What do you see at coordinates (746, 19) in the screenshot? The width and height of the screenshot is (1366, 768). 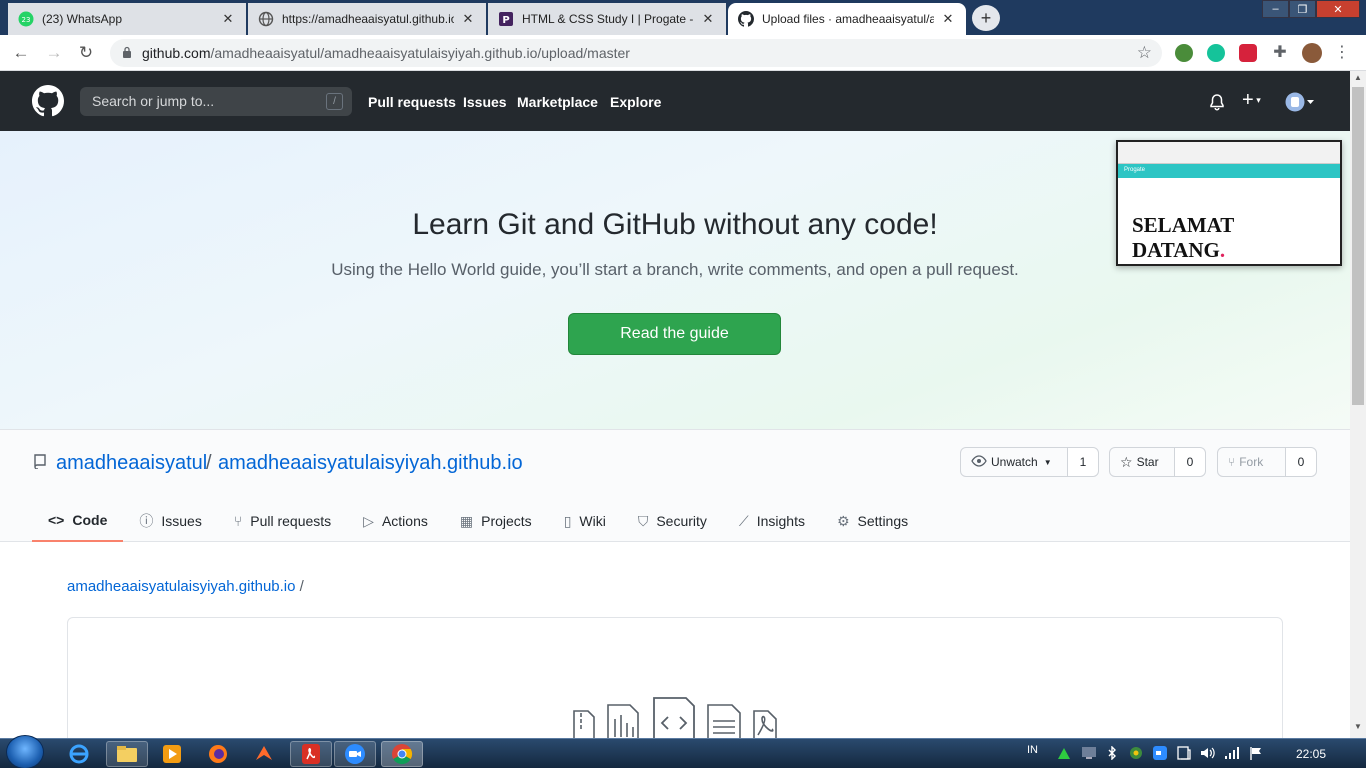 I see `github-icon` at bounding box center [746, 19].